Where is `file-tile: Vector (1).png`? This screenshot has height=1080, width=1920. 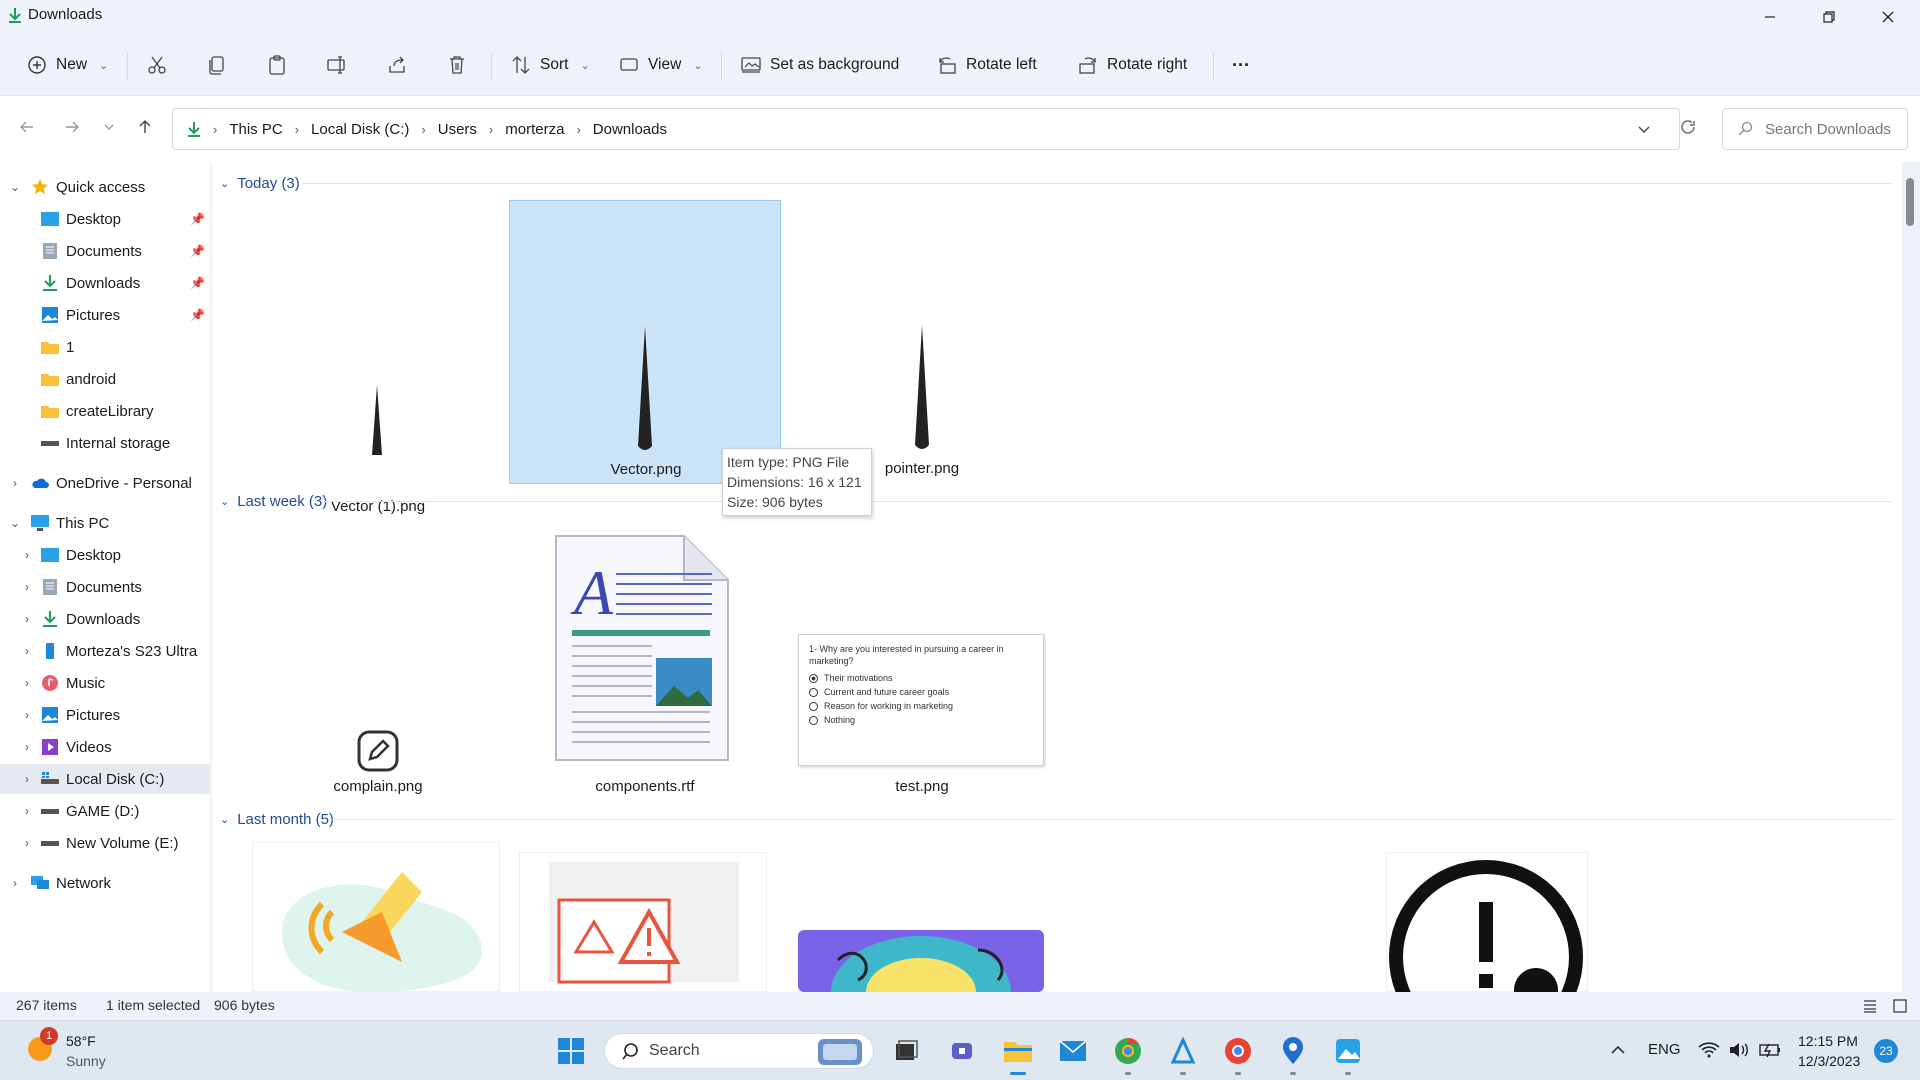
file-tile: Vector (1).png is located at coordinates (378, 357).